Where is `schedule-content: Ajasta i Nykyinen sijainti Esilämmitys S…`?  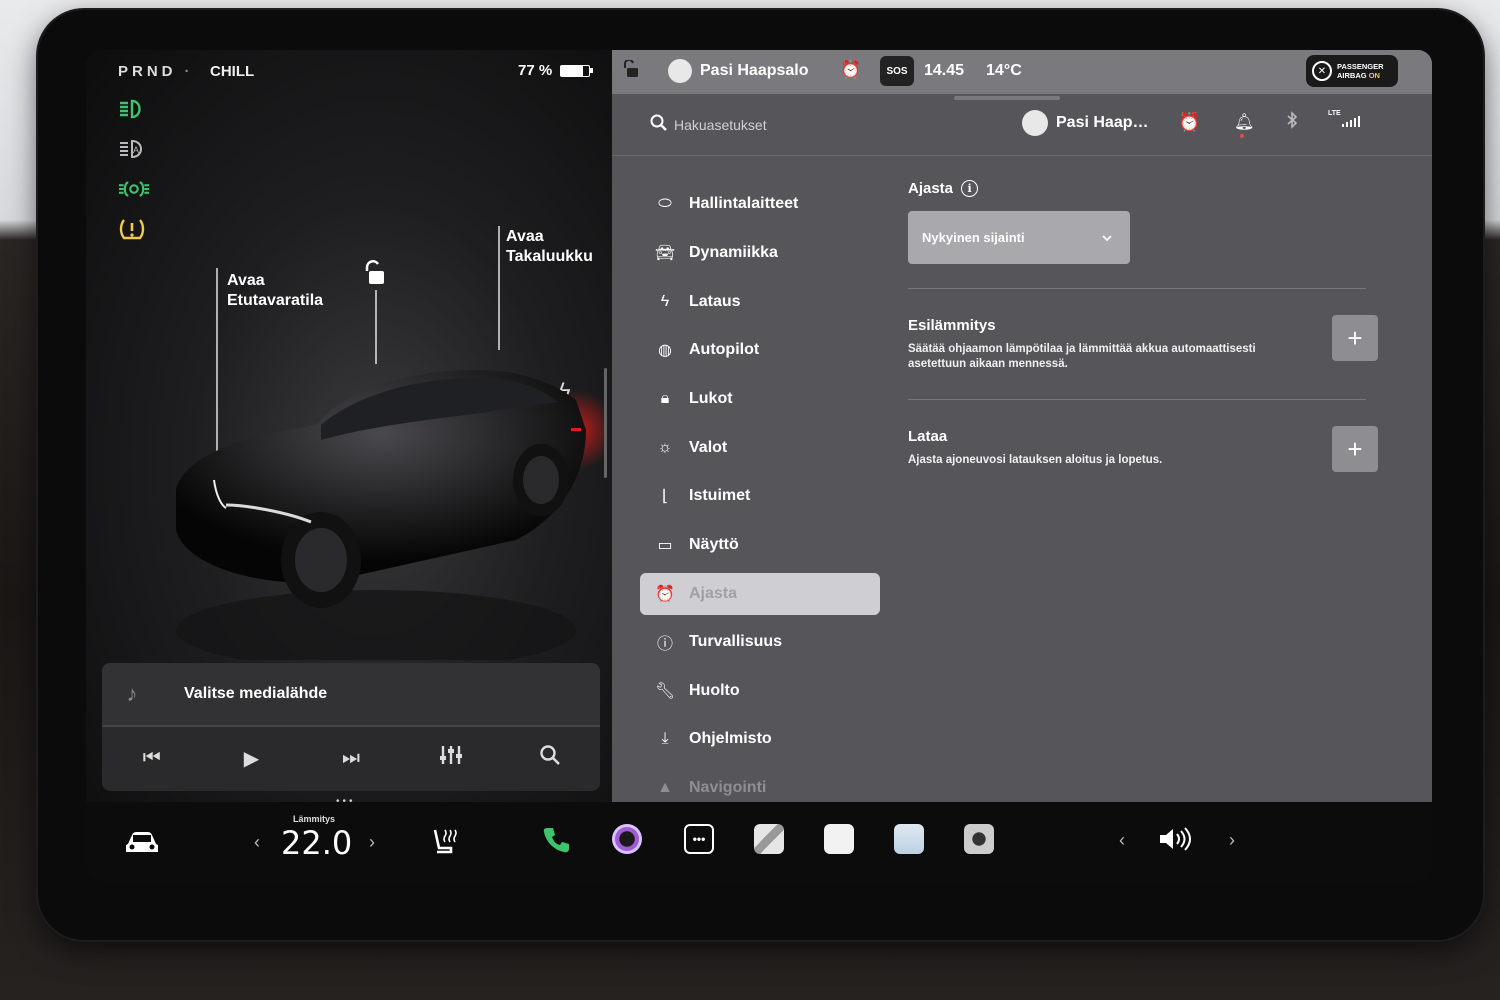 schedule-content: Ajasta i Nykyinen sijainti Esilämmitys S… is located at coordinates (1143, 345).